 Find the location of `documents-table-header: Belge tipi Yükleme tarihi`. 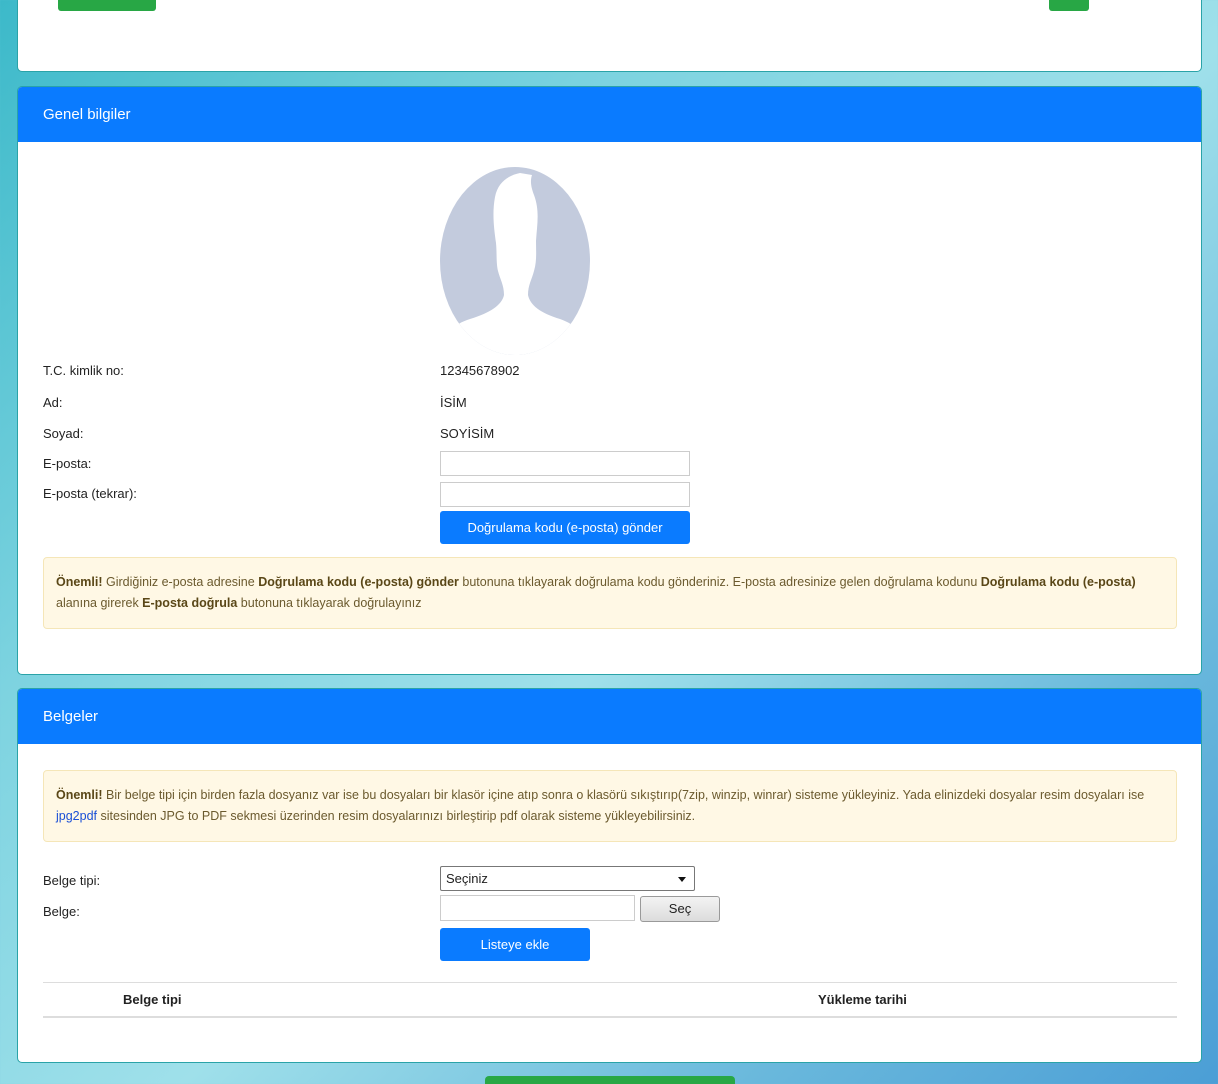

documents-table-header: Belge tipi Yükleme tarihi is located at coordinates (610, 1000).